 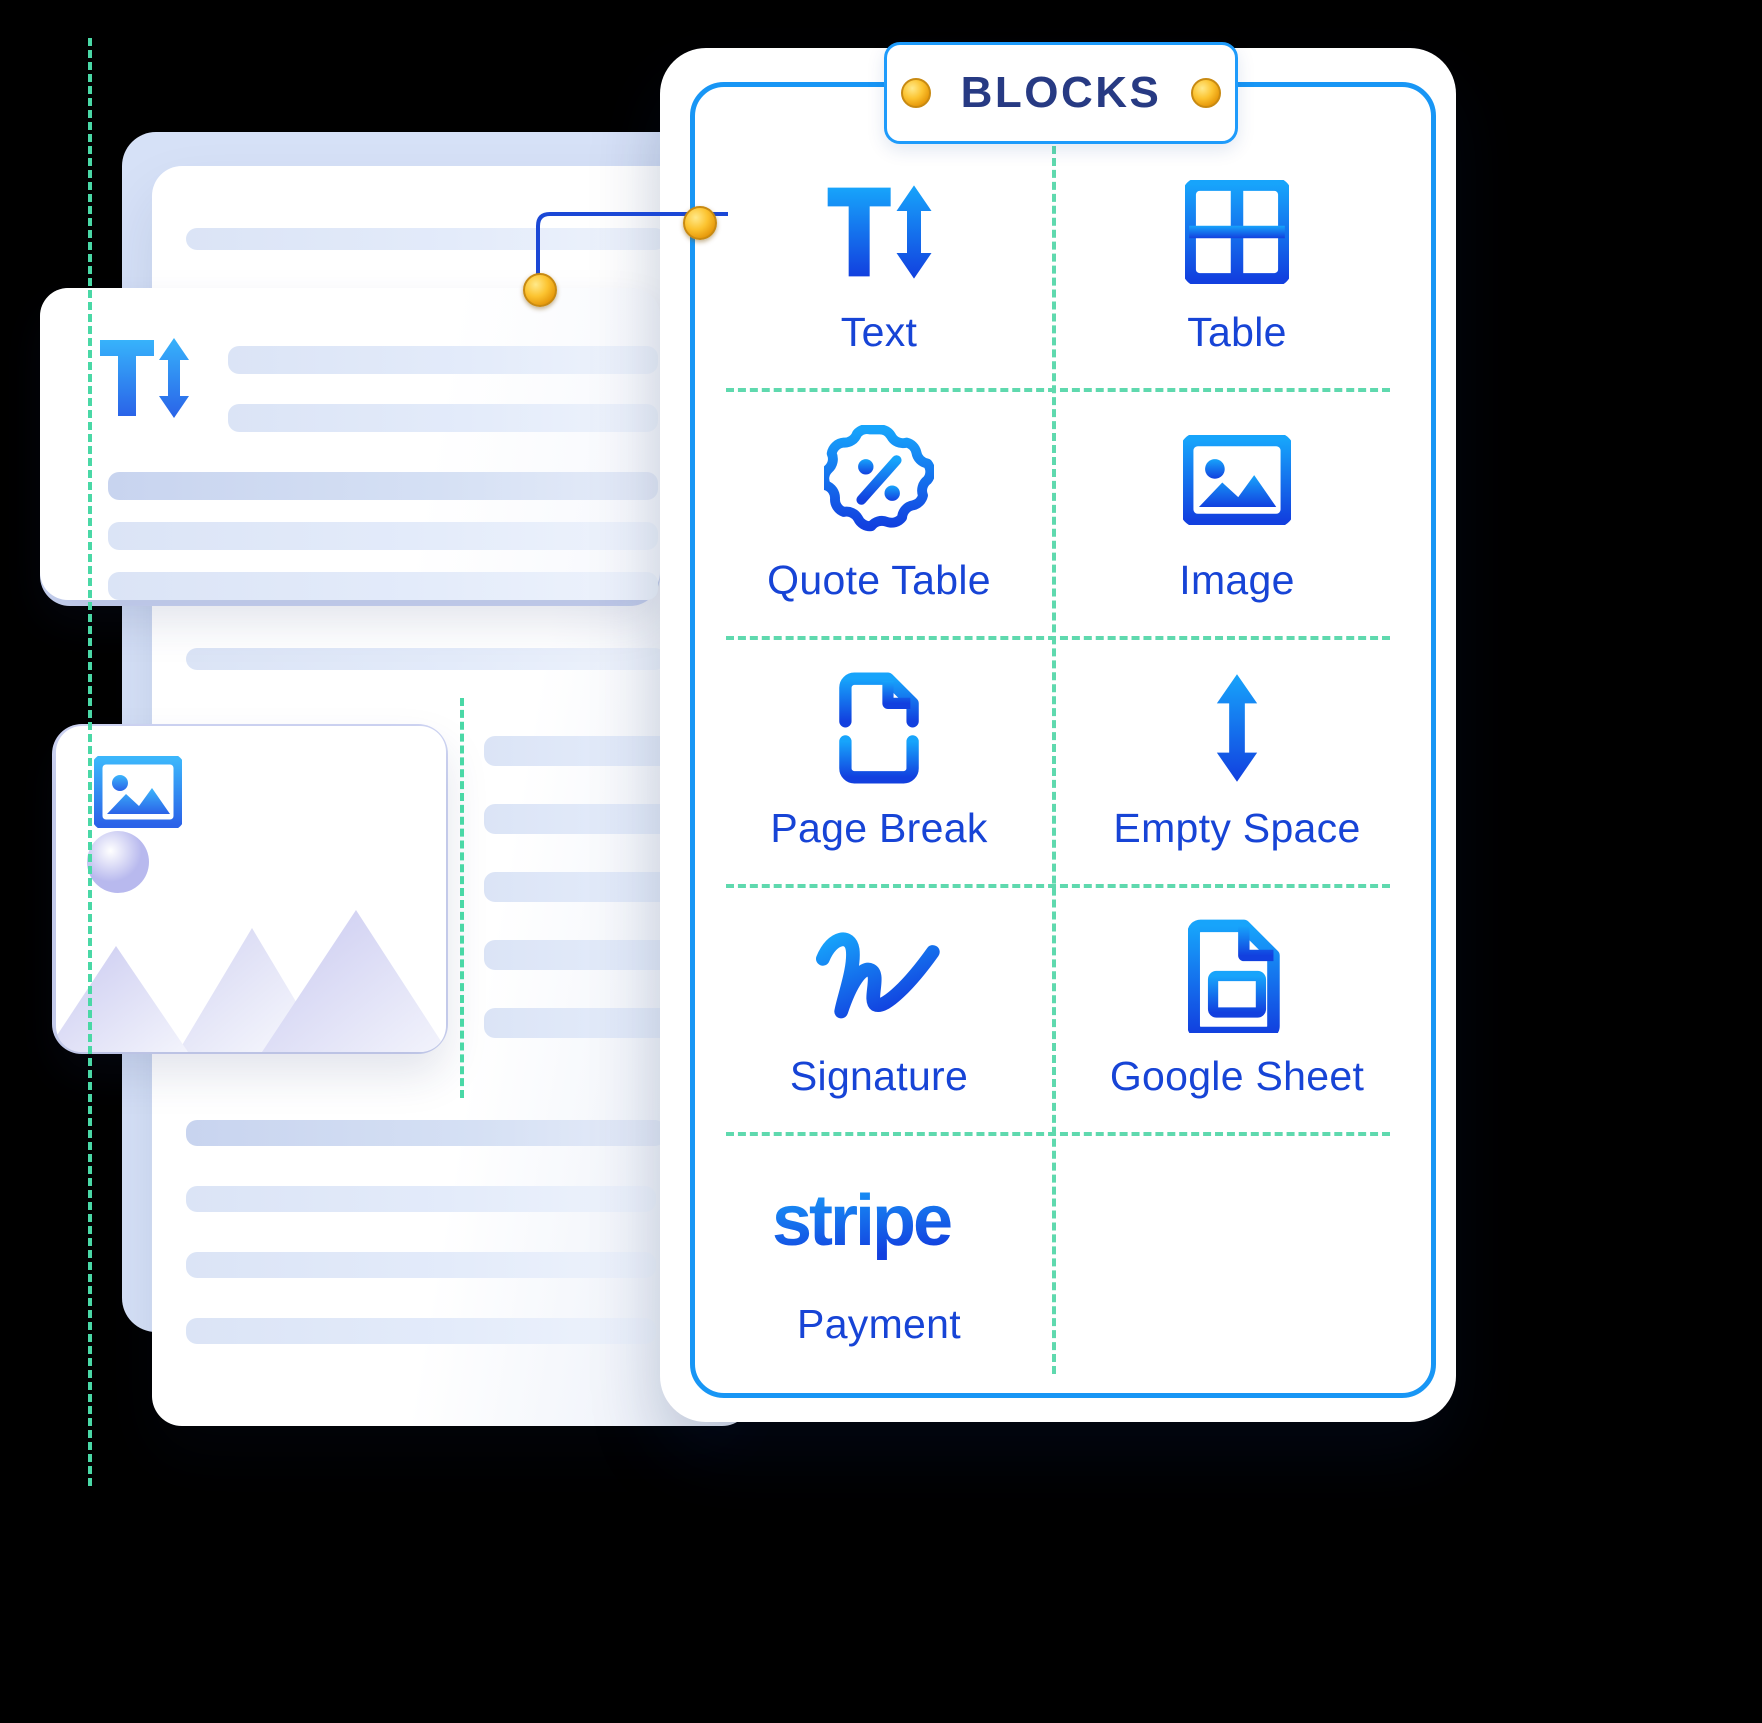 What do you see at coordinates (462, 898) in the screenshot?
I see `guide-line-middle` at bounding box center [462, 898].